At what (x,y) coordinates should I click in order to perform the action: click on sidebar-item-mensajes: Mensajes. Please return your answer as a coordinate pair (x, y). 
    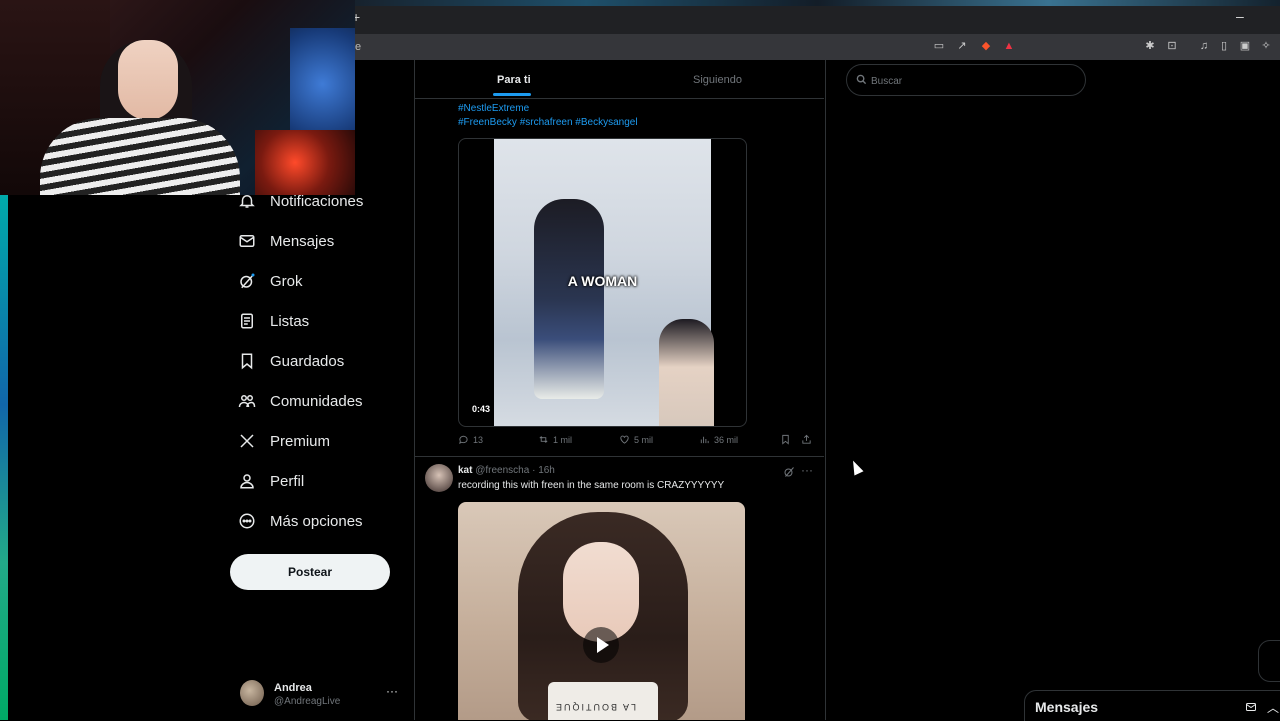
    Looking at the image, I should click on (286, 241).